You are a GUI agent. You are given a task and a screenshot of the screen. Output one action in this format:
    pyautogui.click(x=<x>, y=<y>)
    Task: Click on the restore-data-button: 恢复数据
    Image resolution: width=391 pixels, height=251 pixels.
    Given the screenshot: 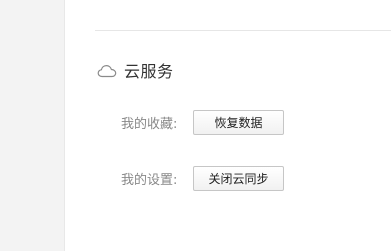 What is the action you would take?
    pyautogui.click(x=238, y=122)
    